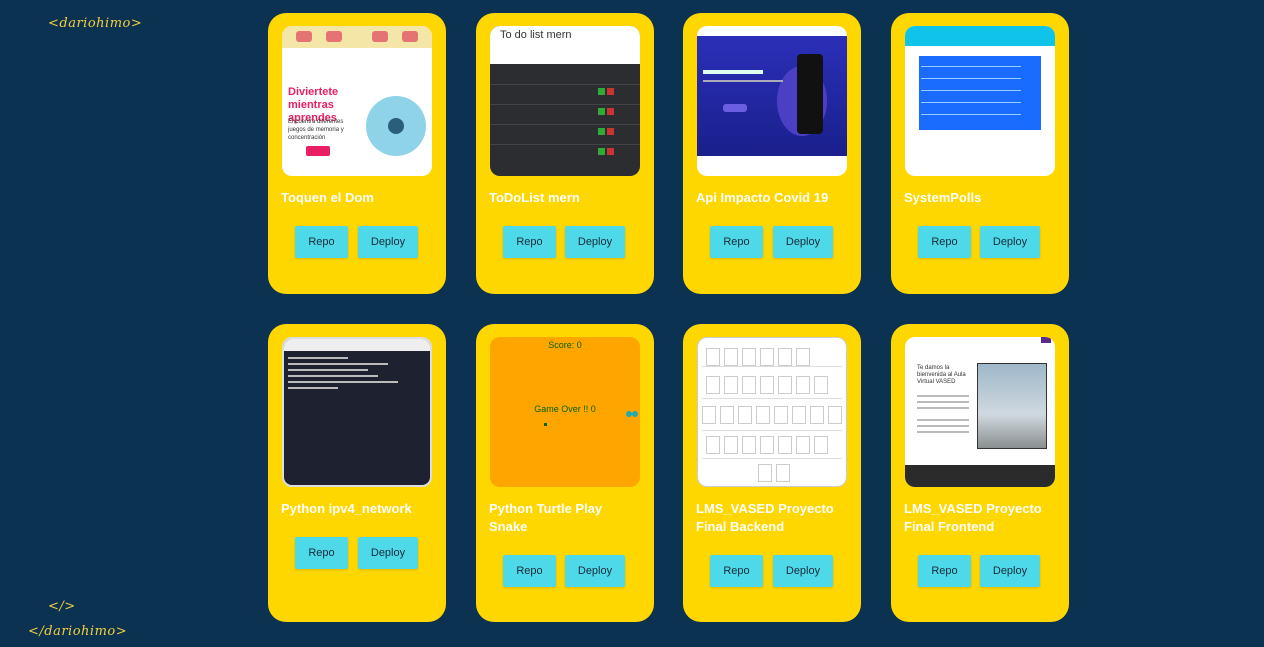 The height and width of the screenshot is (647, 1264). I want to click on project-title: LMS_VASED Proyecto Final Frontend, so click(973, 517).